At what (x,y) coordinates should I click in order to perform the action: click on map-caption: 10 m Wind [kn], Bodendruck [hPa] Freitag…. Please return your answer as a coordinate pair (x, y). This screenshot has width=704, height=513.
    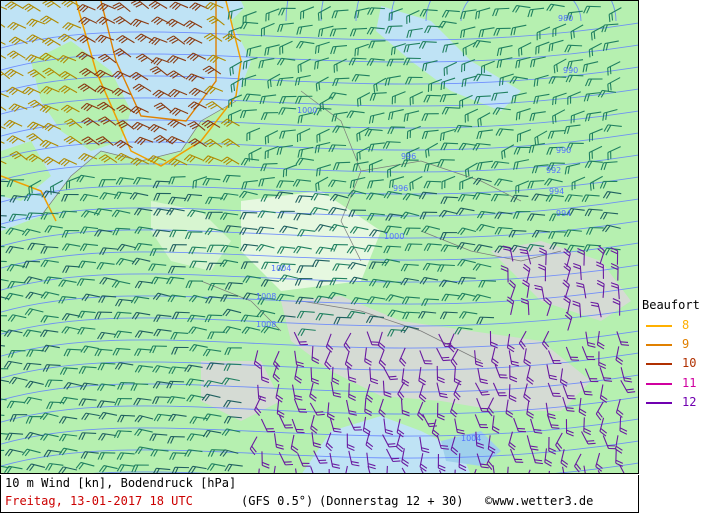
    Looking at the image, I should click on (319, 494).